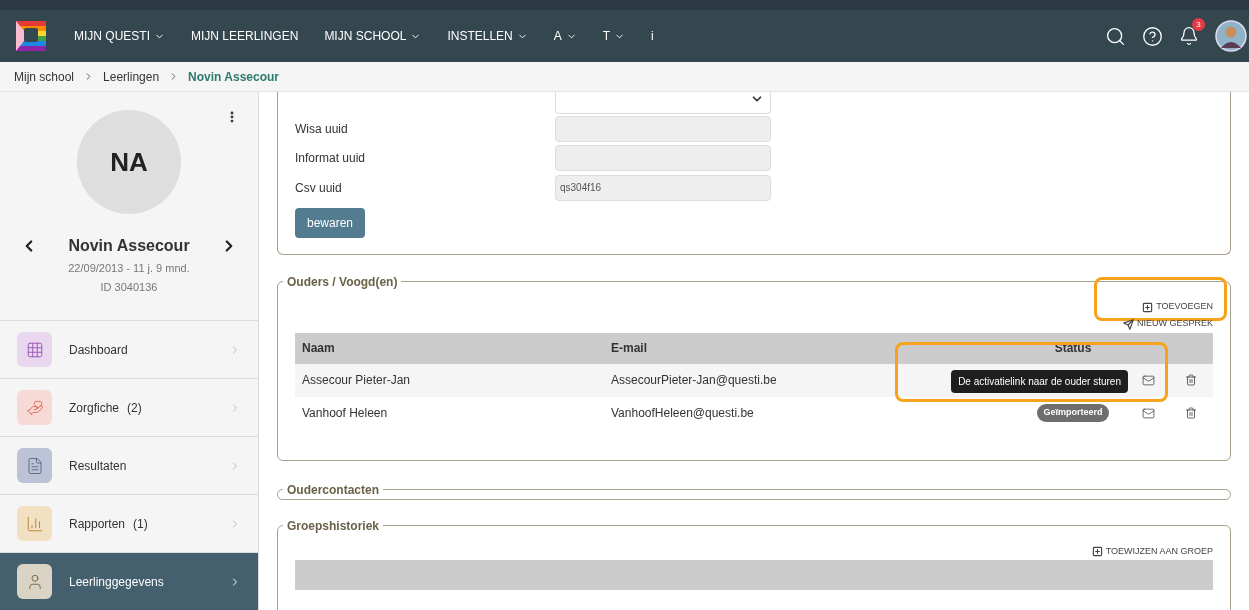 The image size is (1249, 610). Describe the element at coordinates (319, 188) in the screenshot. I see `field-label: Csv uuid` at that location.